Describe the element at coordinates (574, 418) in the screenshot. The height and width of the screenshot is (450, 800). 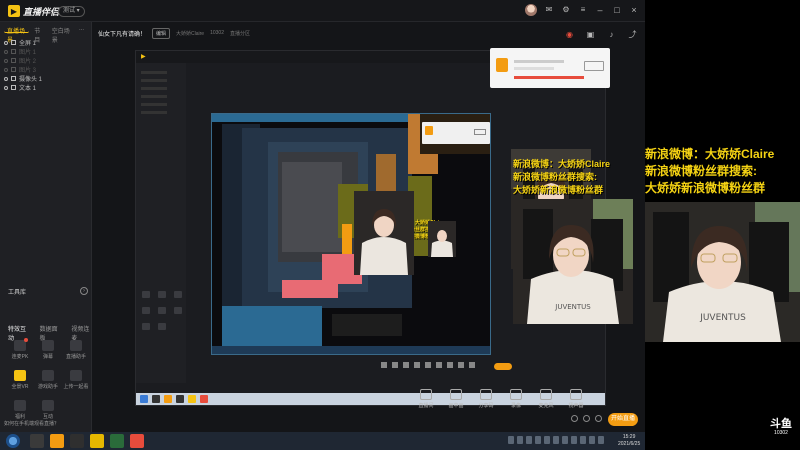
I see `camera-icon` at that location.